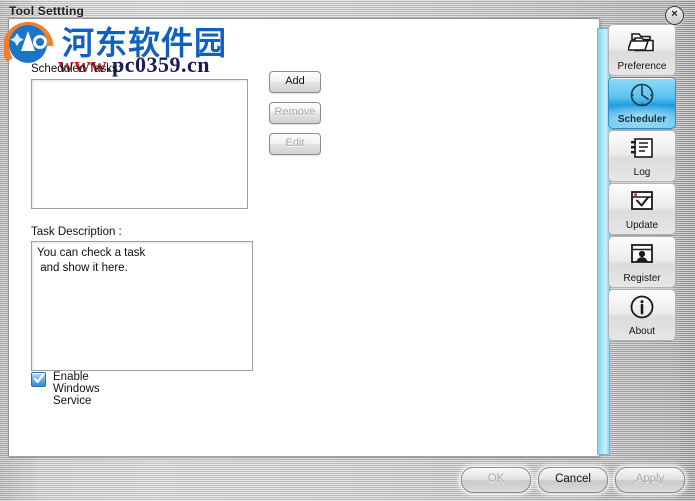  What do you see at coordinates (642, 225) in the screenshot?
I see `sidebar-item-label: Update` at bounding box center [642, 225].